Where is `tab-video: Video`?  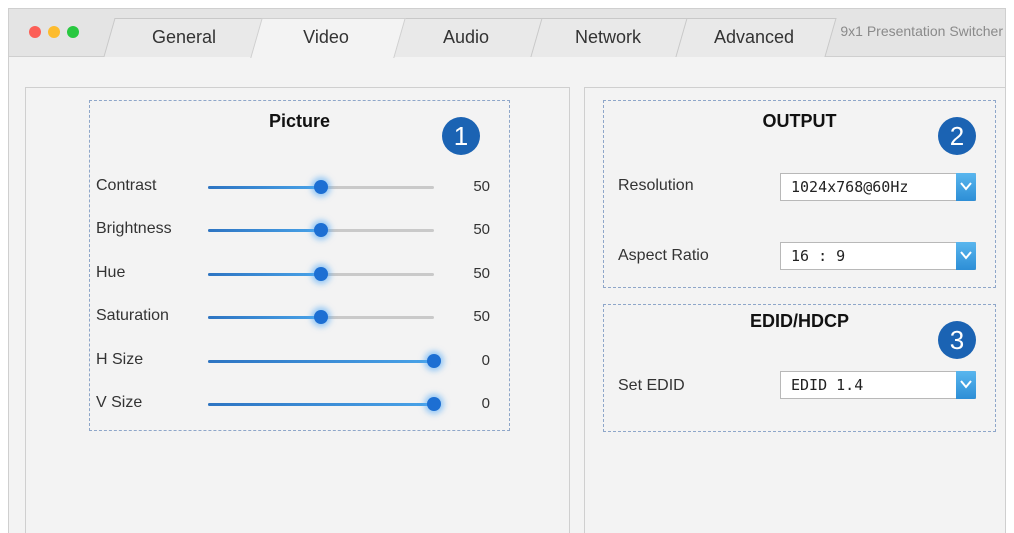 tab-video: Video is located at coordinates (326, 37).